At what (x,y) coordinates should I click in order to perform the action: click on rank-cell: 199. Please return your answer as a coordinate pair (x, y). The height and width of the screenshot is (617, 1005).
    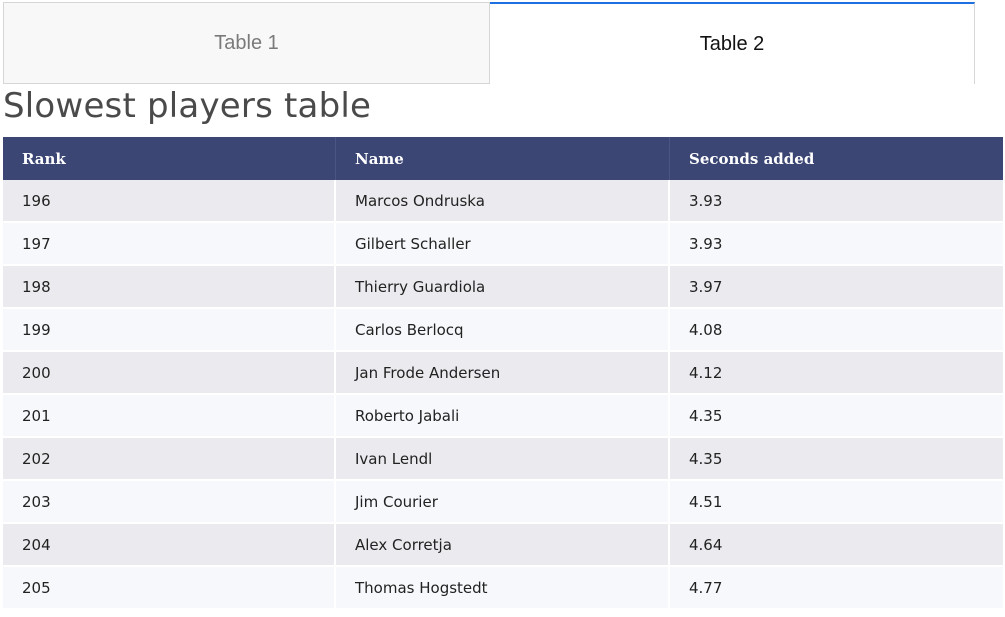
    Looking at the image, I should click on (169, 330).